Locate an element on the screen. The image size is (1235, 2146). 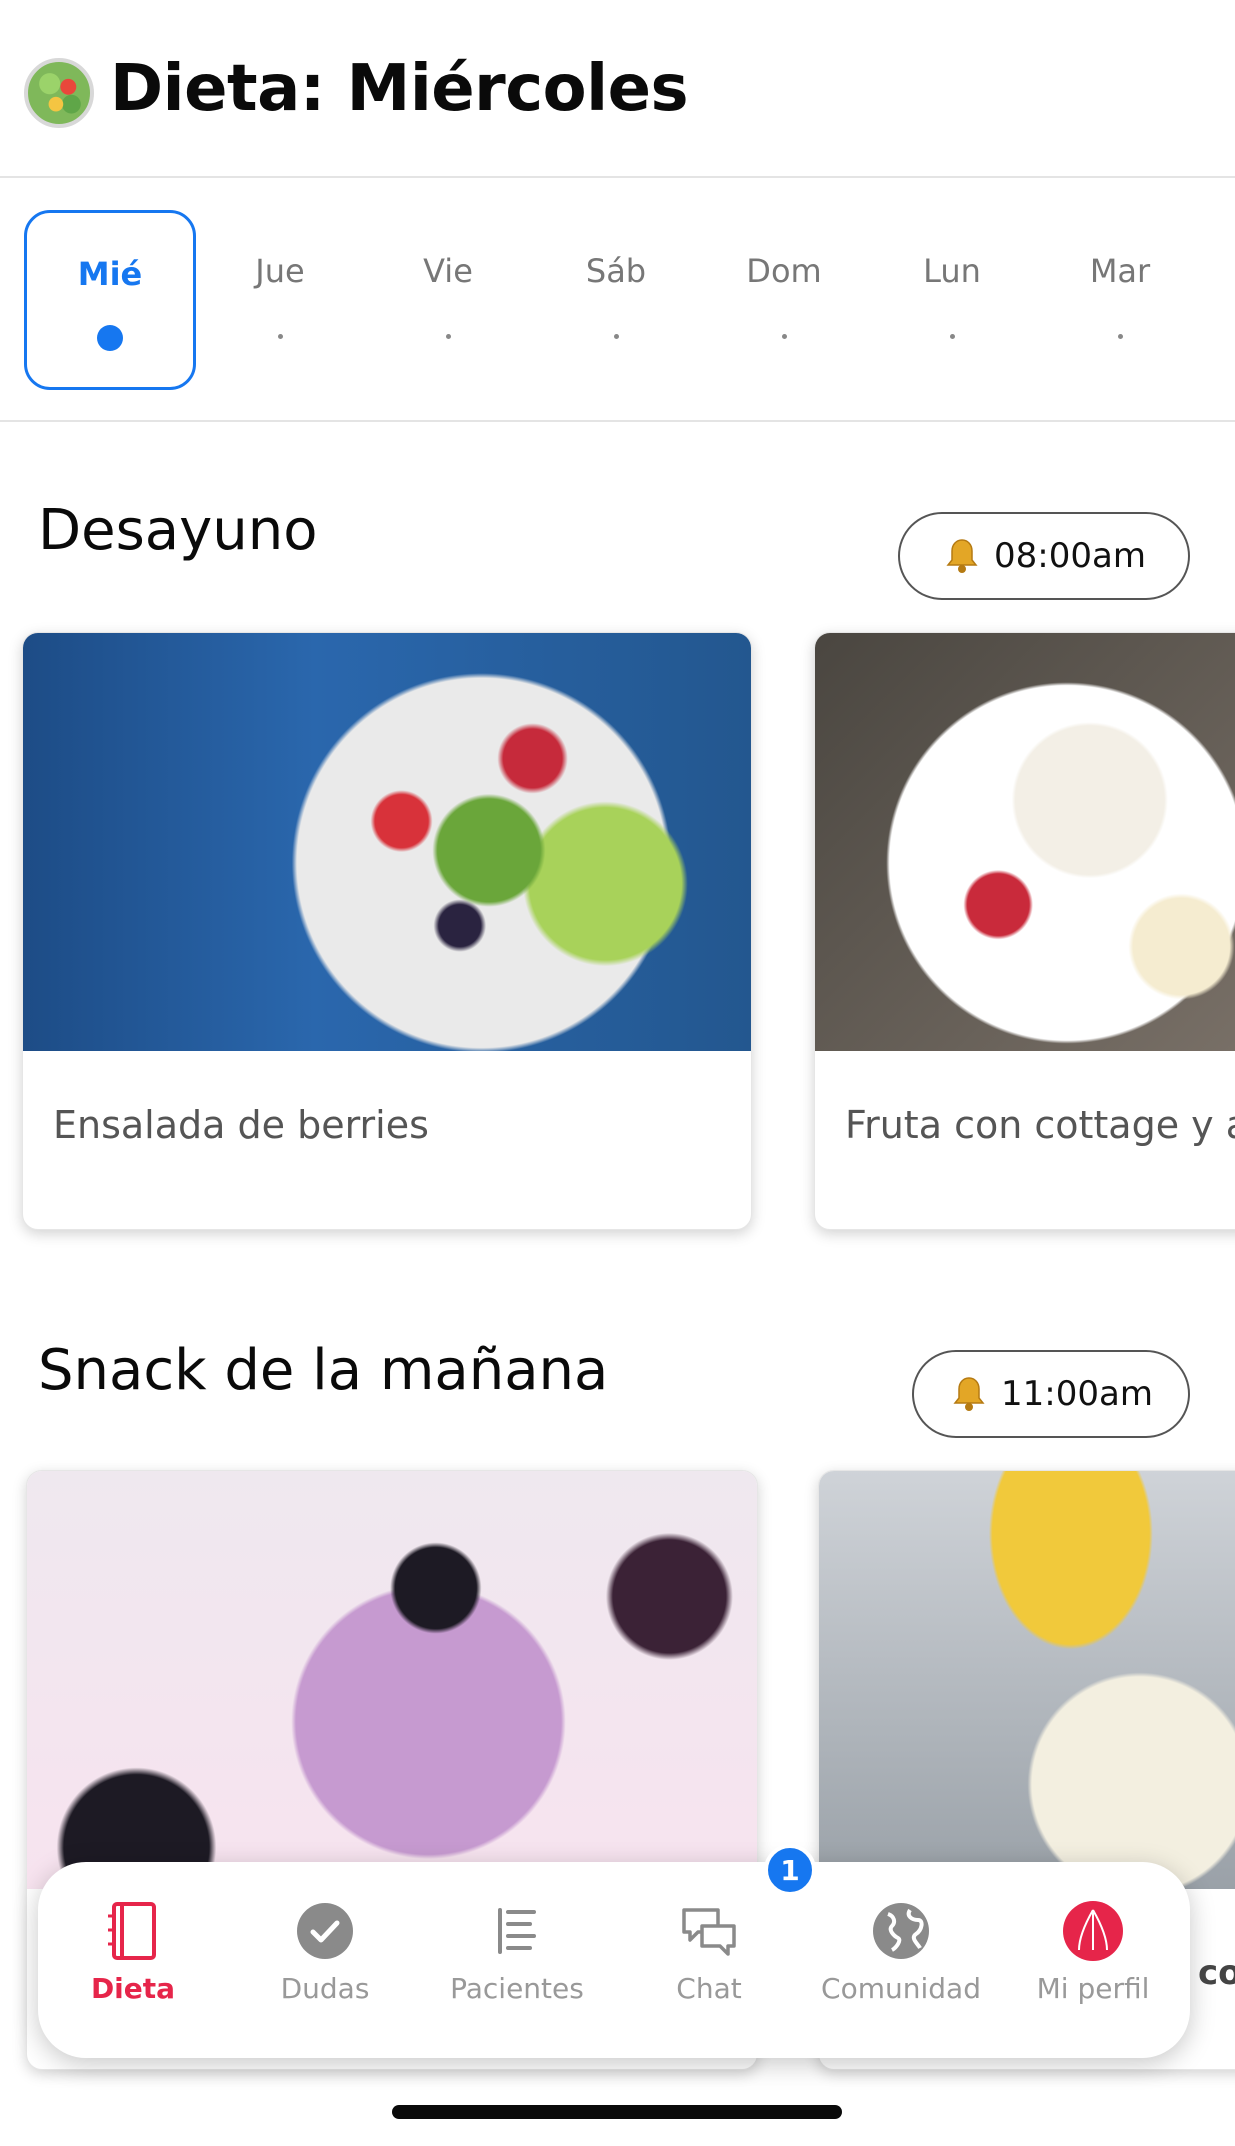
chat-bubbles-icon is located at coordinates (709, 1931).